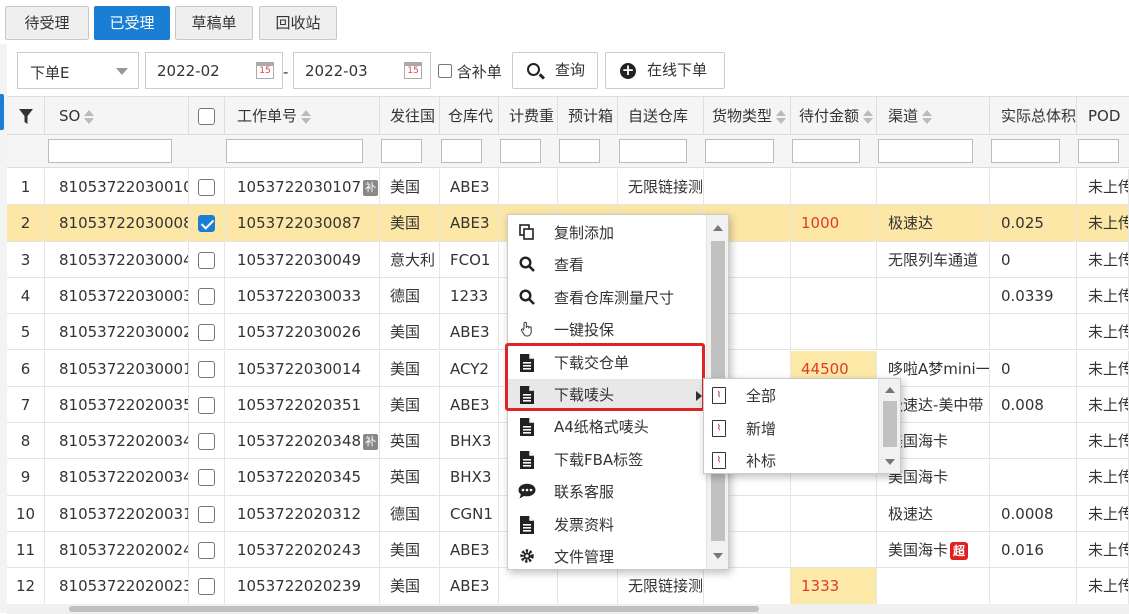 The width and height of the screenshot is (1129, 614). I want to click on online-order-button: + 在线下单, so click(665, 70).